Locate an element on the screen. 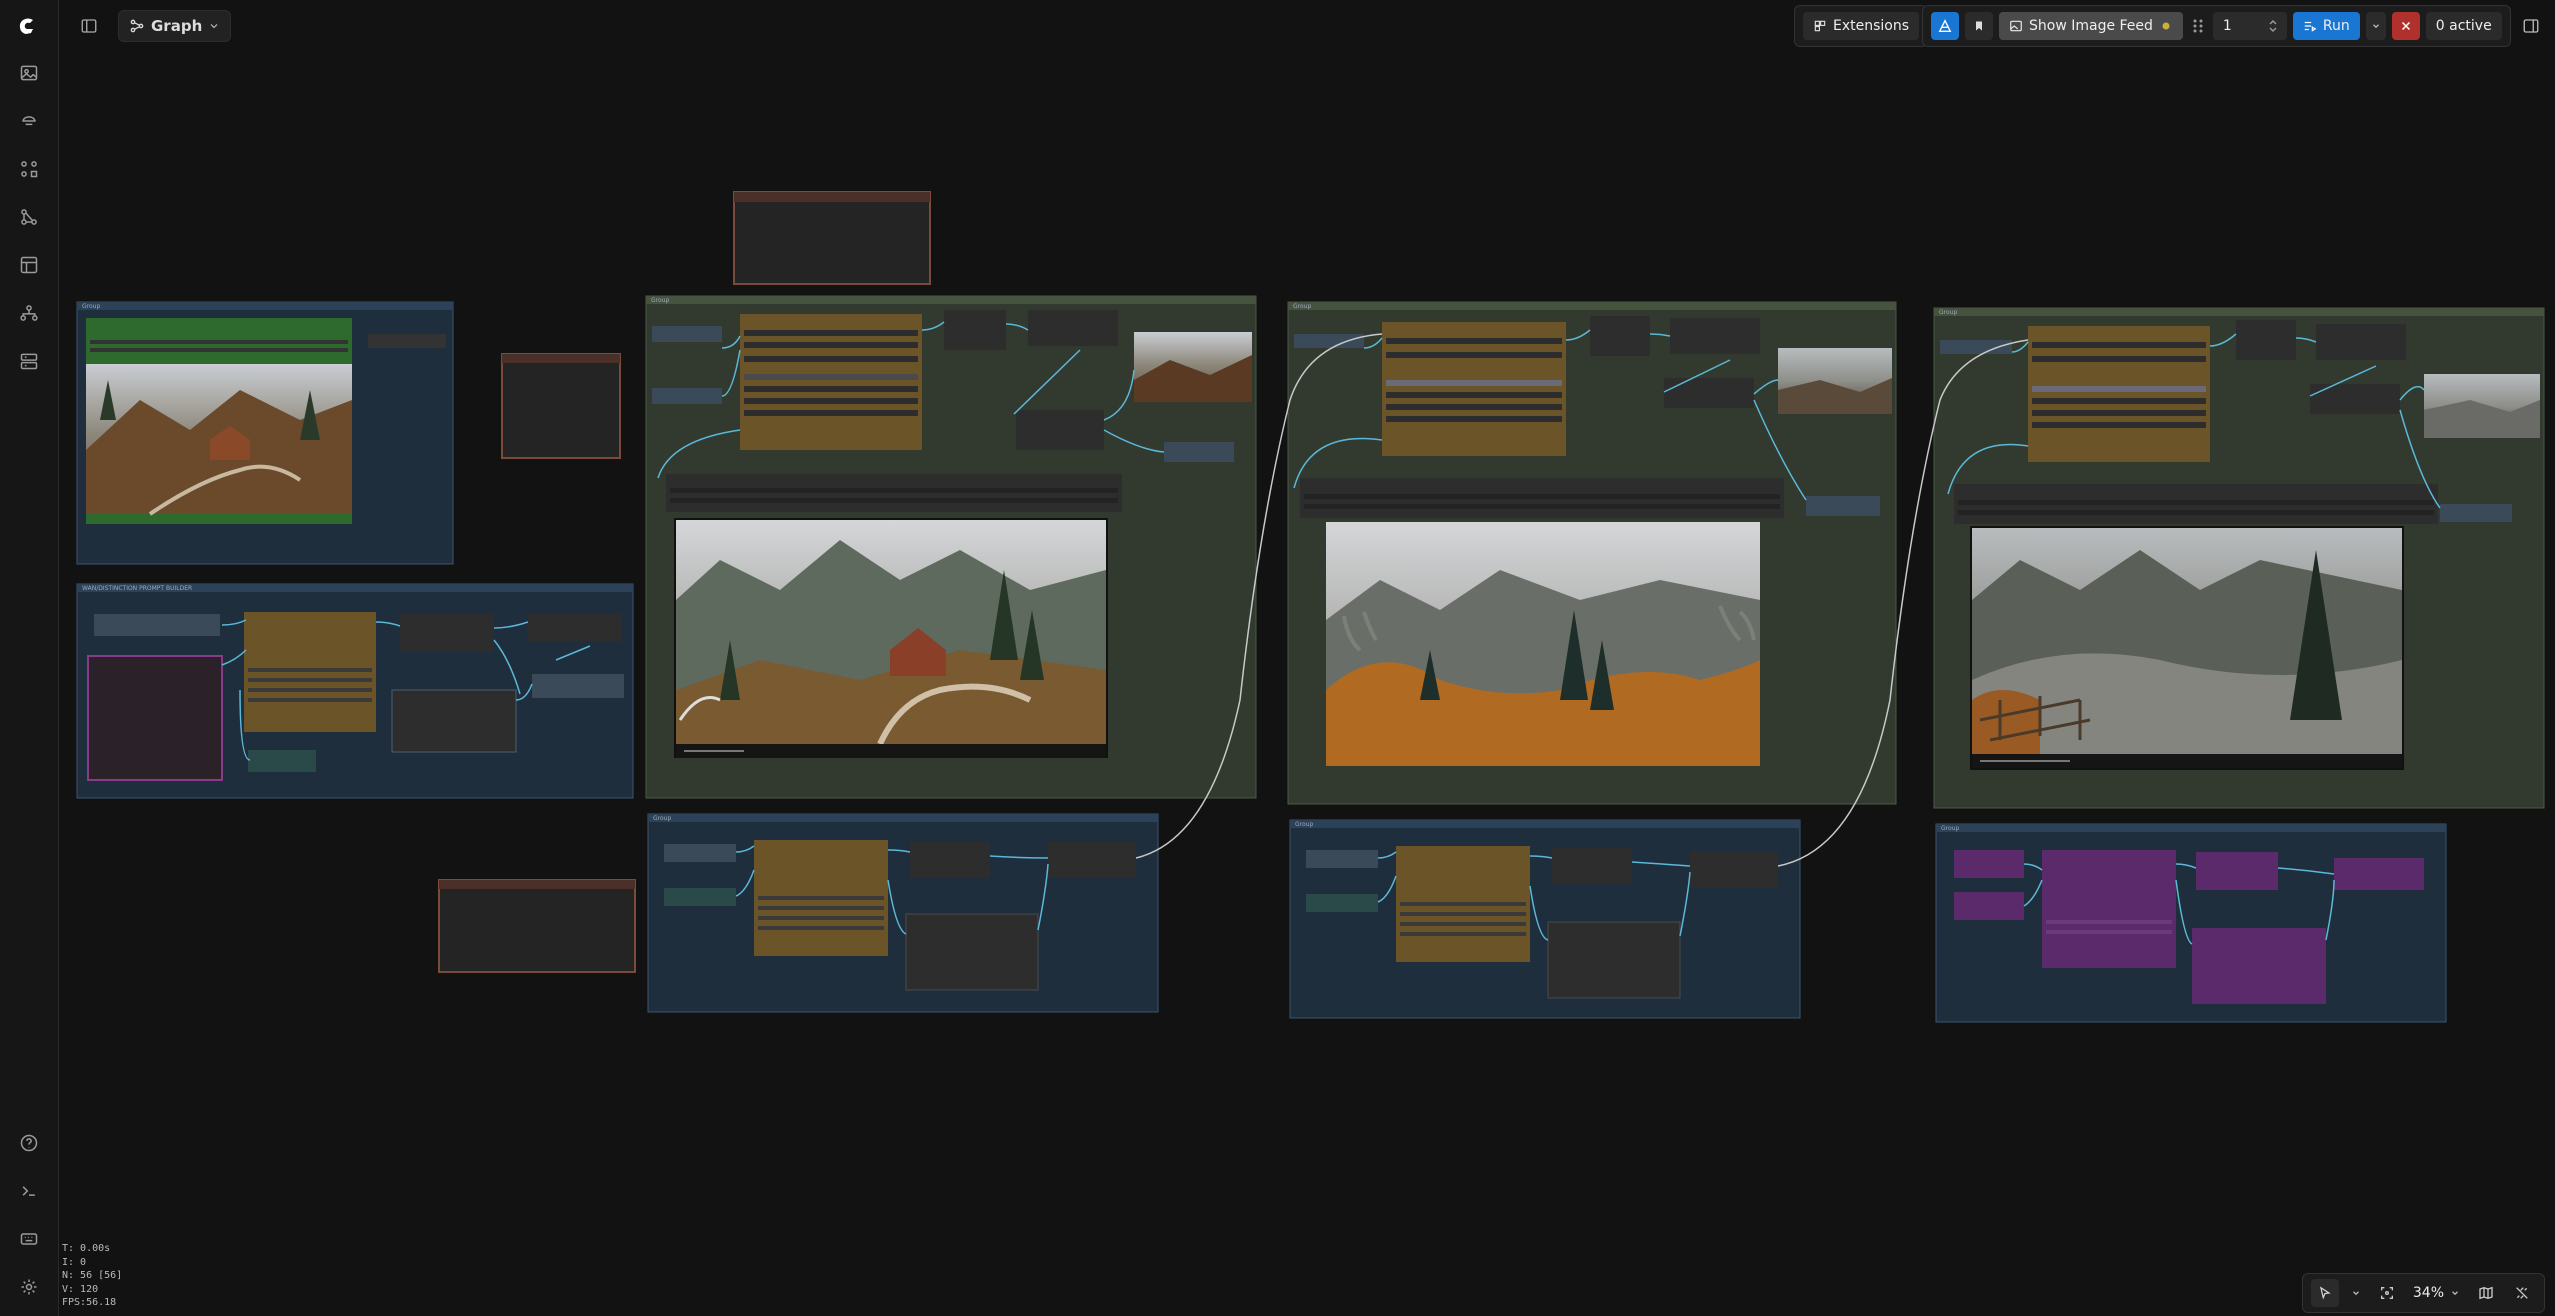 This screenshot has height=1316, width=2555. crystal-icon is located at coordinates (1945, 25).